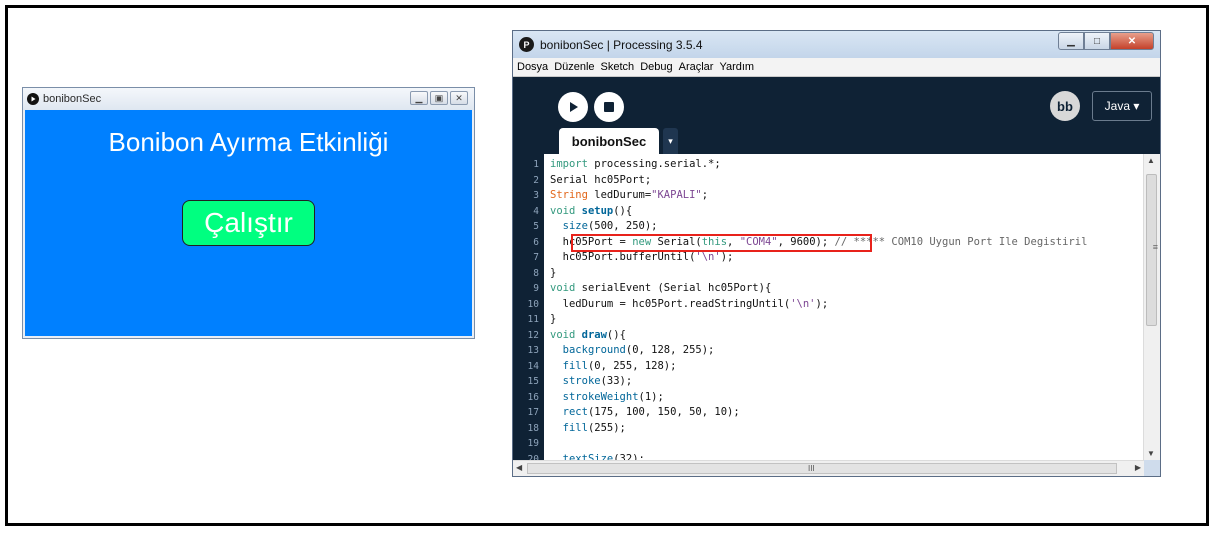 The height and width of the screenshot is (533, 1217). Describe the element at coordinates (833, 181) in the screenshot. I see `code-line: 2 Serial hc05Port;` at that location.